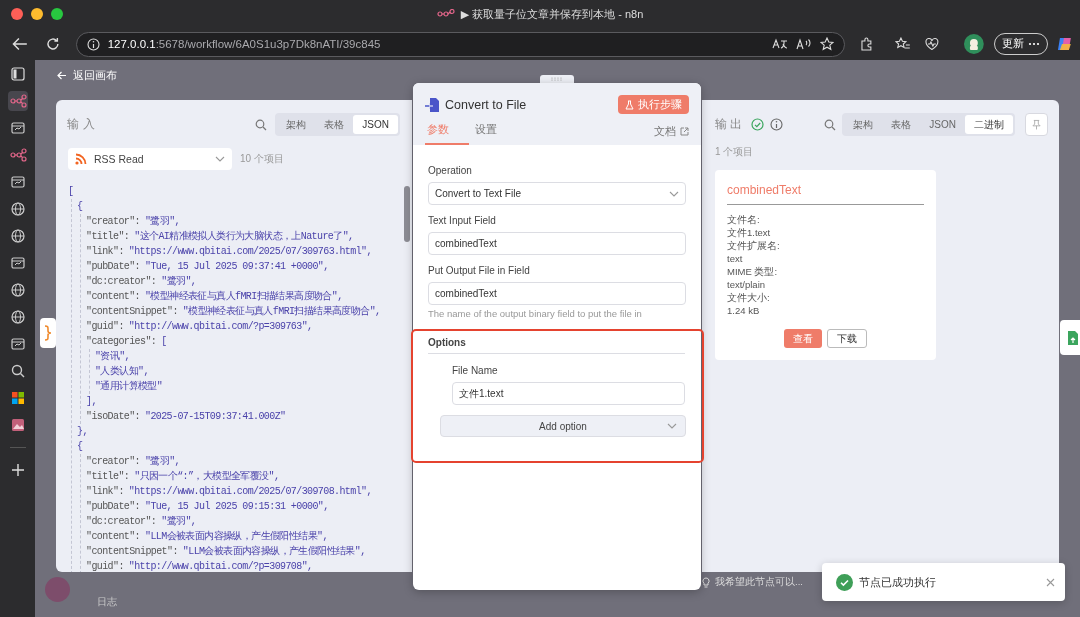  Describe the element at coordinates (432, 104) in the screenshot. I see `file-import-icon` at that location.